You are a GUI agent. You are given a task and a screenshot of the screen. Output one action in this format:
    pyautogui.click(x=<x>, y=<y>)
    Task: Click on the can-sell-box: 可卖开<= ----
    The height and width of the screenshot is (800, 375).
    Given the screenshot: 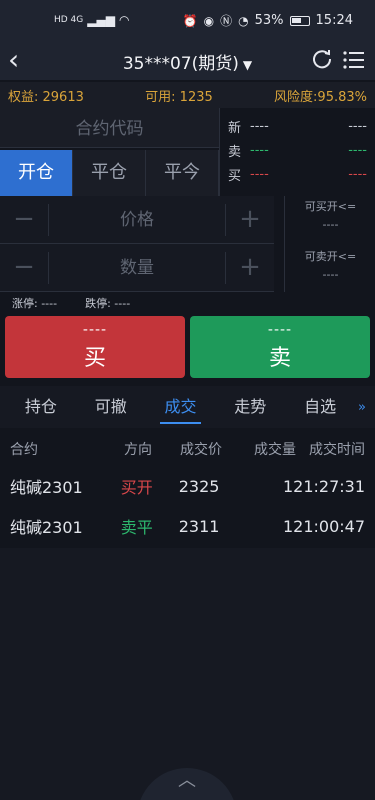 What is the action you would take?
    pyautogui.click(x=330, y=266)
    